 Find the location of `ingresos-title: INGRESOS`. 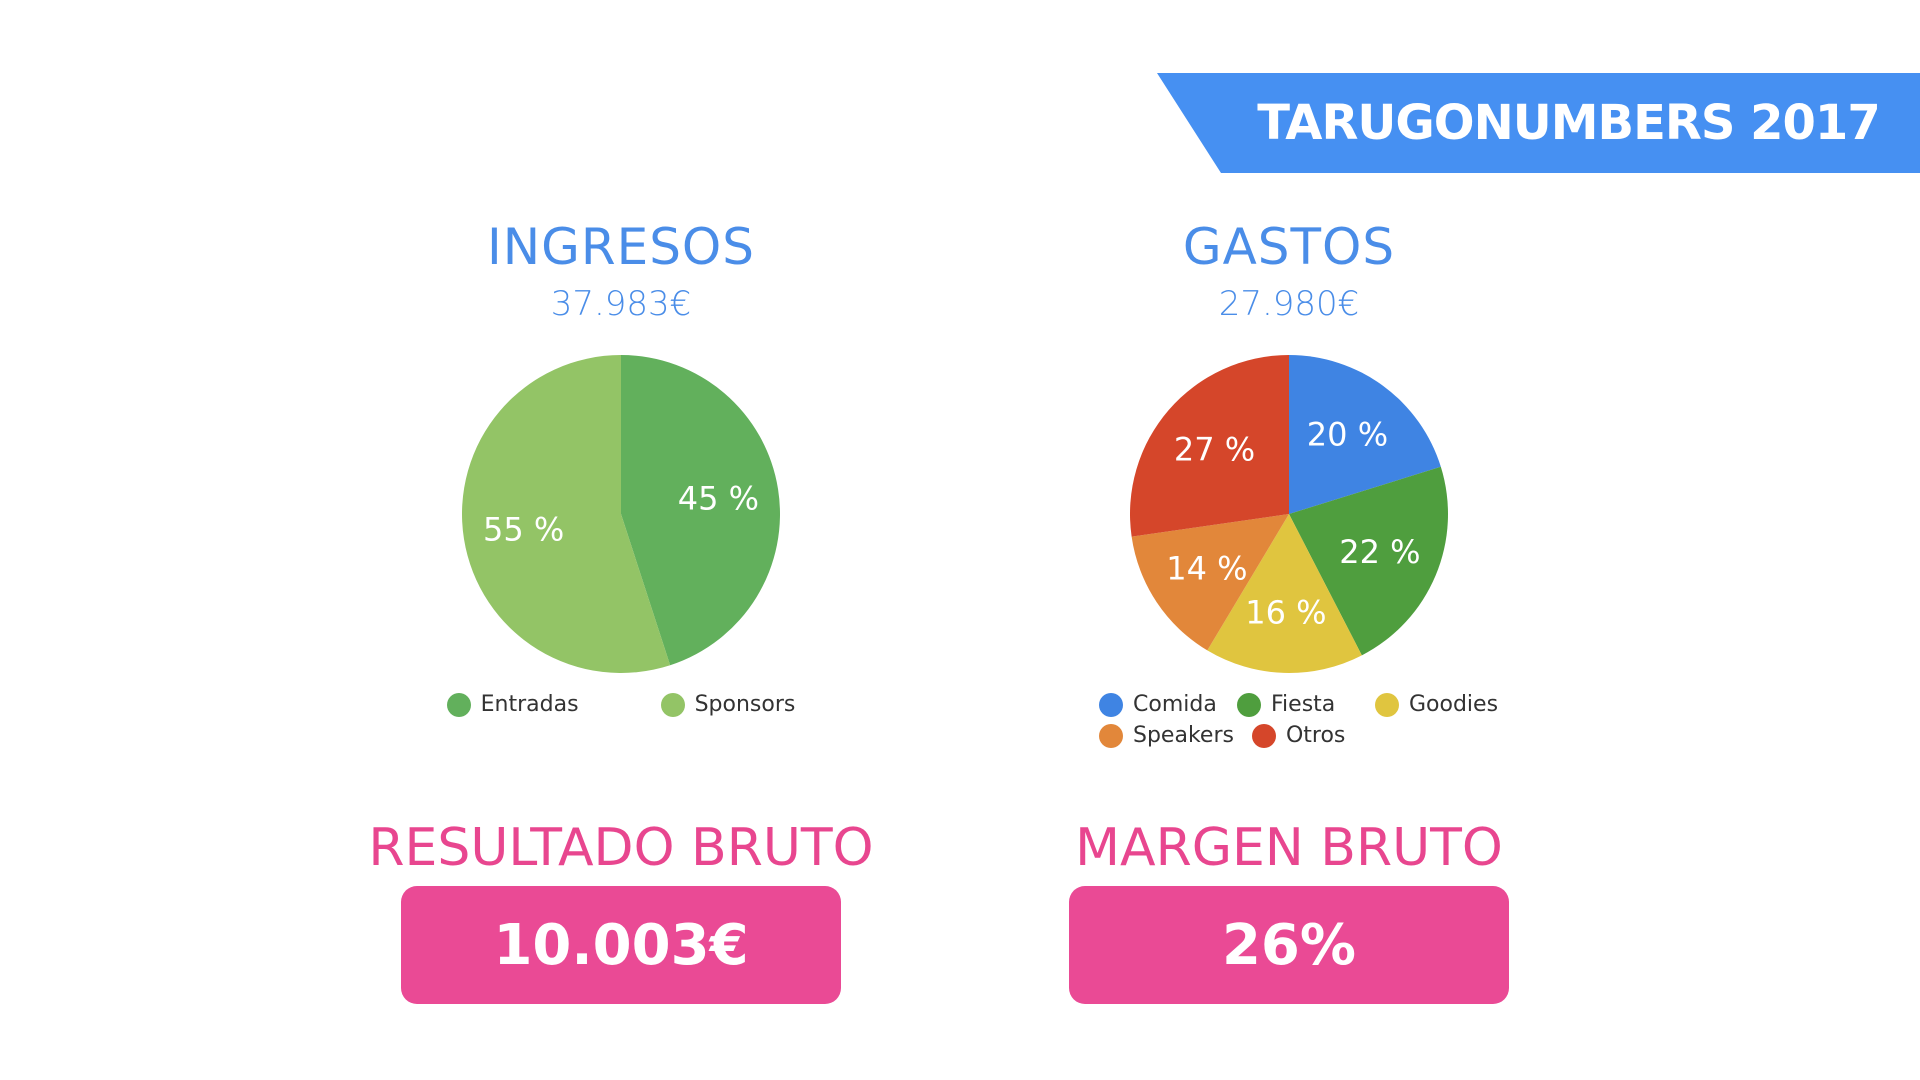

ingresos-title: INGRESOS is located at coordinates (621, 247).